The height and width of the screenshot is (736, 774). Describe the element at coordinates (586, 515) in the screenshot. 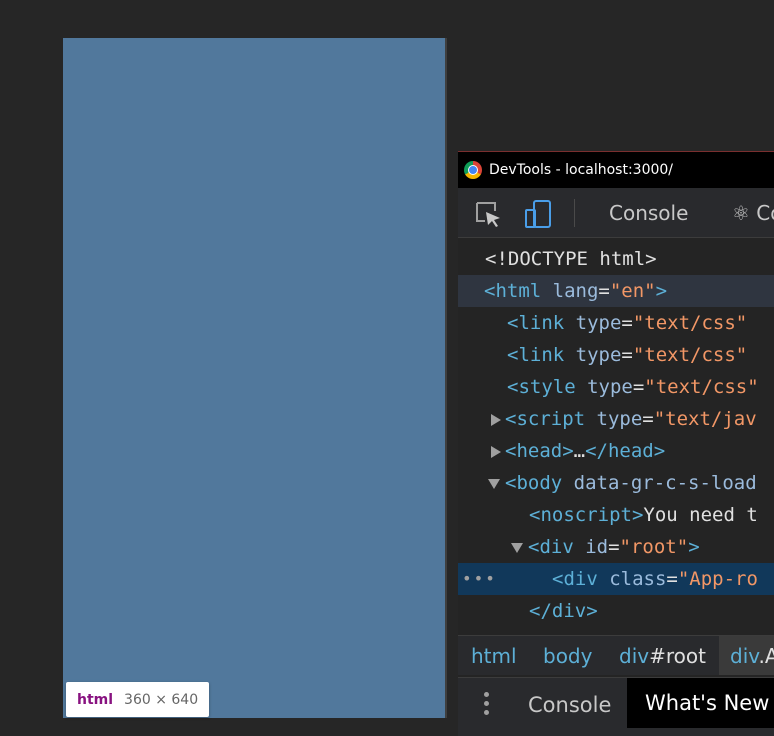

I see `code-token: <noscript>` at that location.